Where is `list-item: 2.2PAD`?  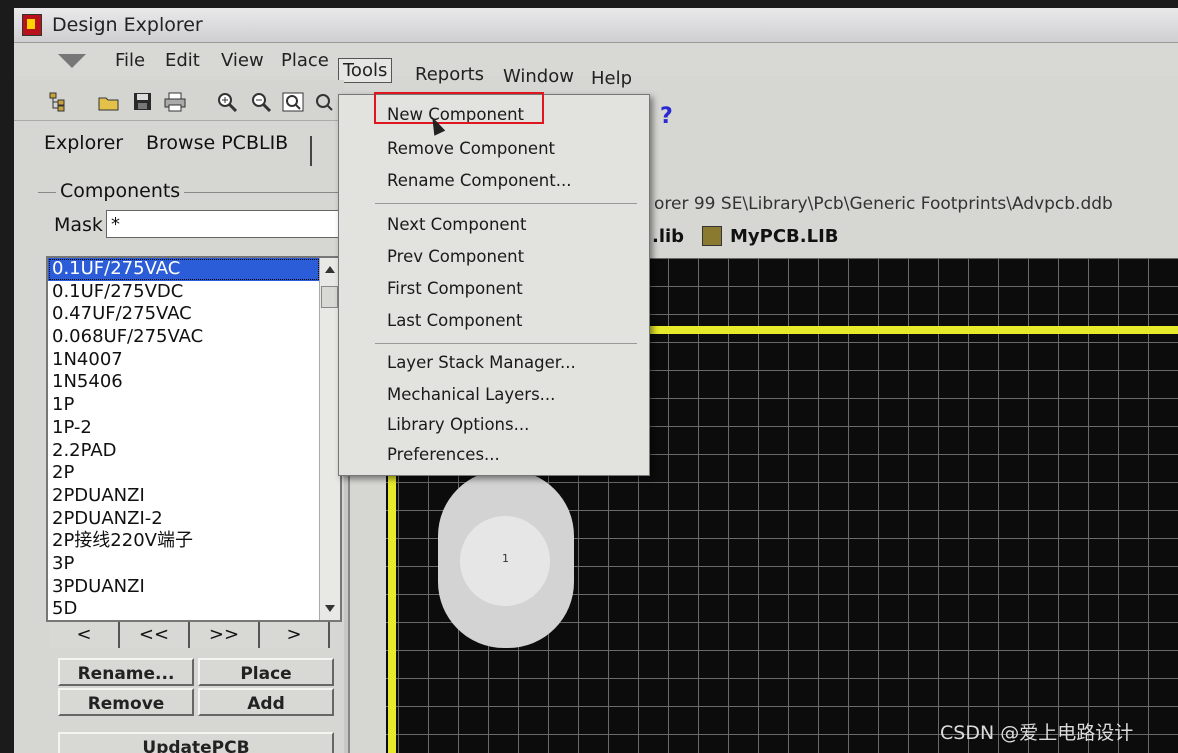
list-item: 2.2PAD is located at coordinates (194, 451).